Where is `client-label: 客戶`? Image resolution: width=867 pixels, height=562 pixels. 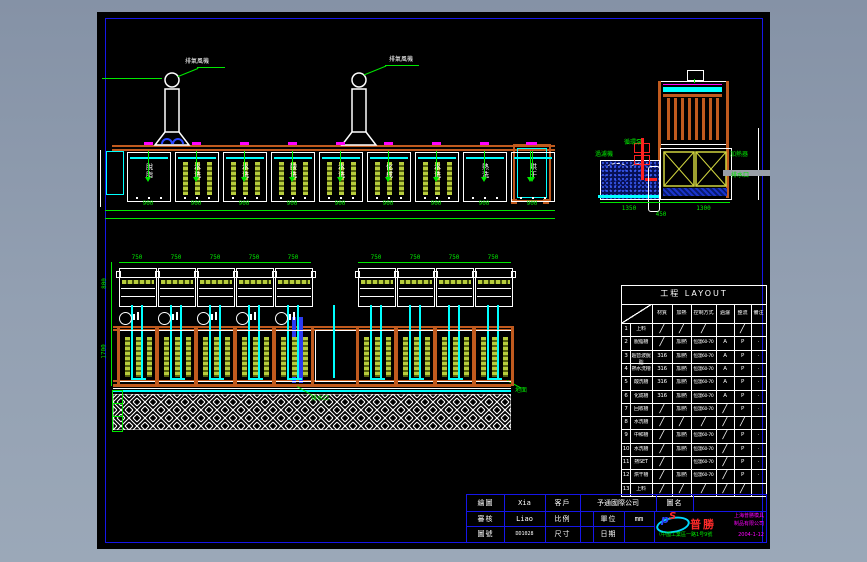 client-label: 客戶 is located at coordinates (562, 503).